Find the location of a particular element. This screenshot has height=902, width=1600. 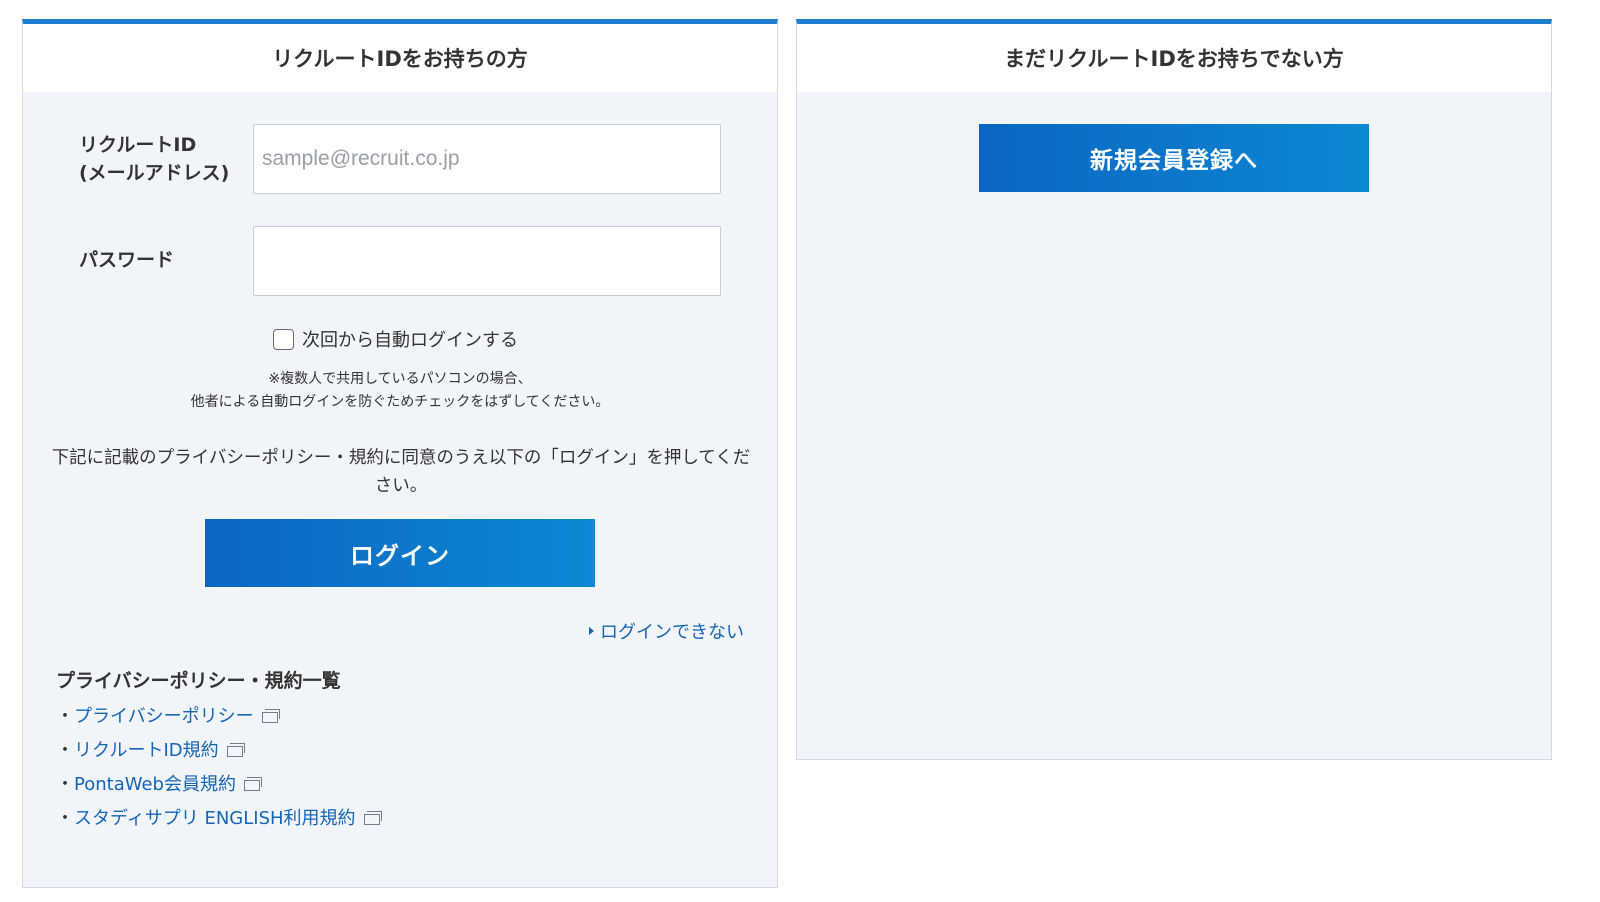

login-panel-title: リクルートIDをお持ちの方 is located at coordinates (400, 58).